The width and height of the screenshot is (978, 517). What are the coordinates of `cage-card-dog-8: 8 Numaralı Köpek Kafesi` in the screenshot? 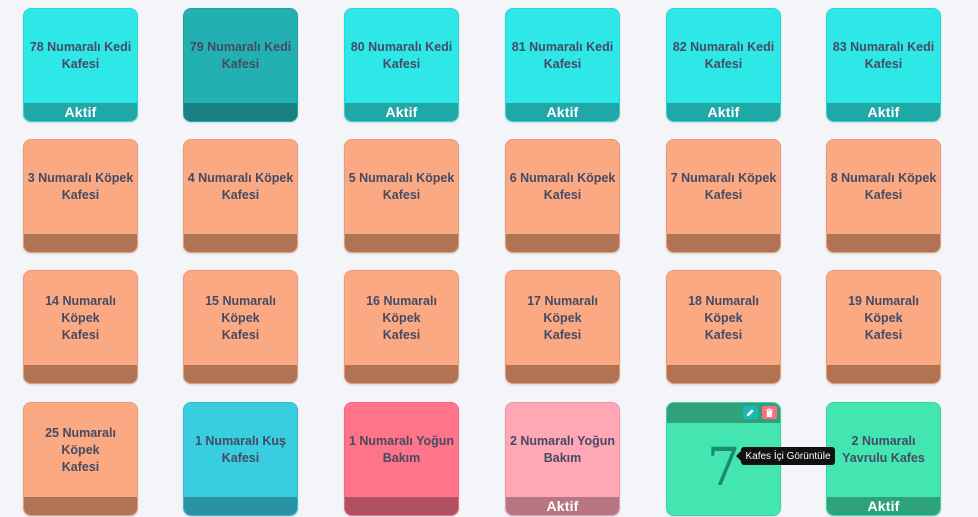 It's located at (883, 196).